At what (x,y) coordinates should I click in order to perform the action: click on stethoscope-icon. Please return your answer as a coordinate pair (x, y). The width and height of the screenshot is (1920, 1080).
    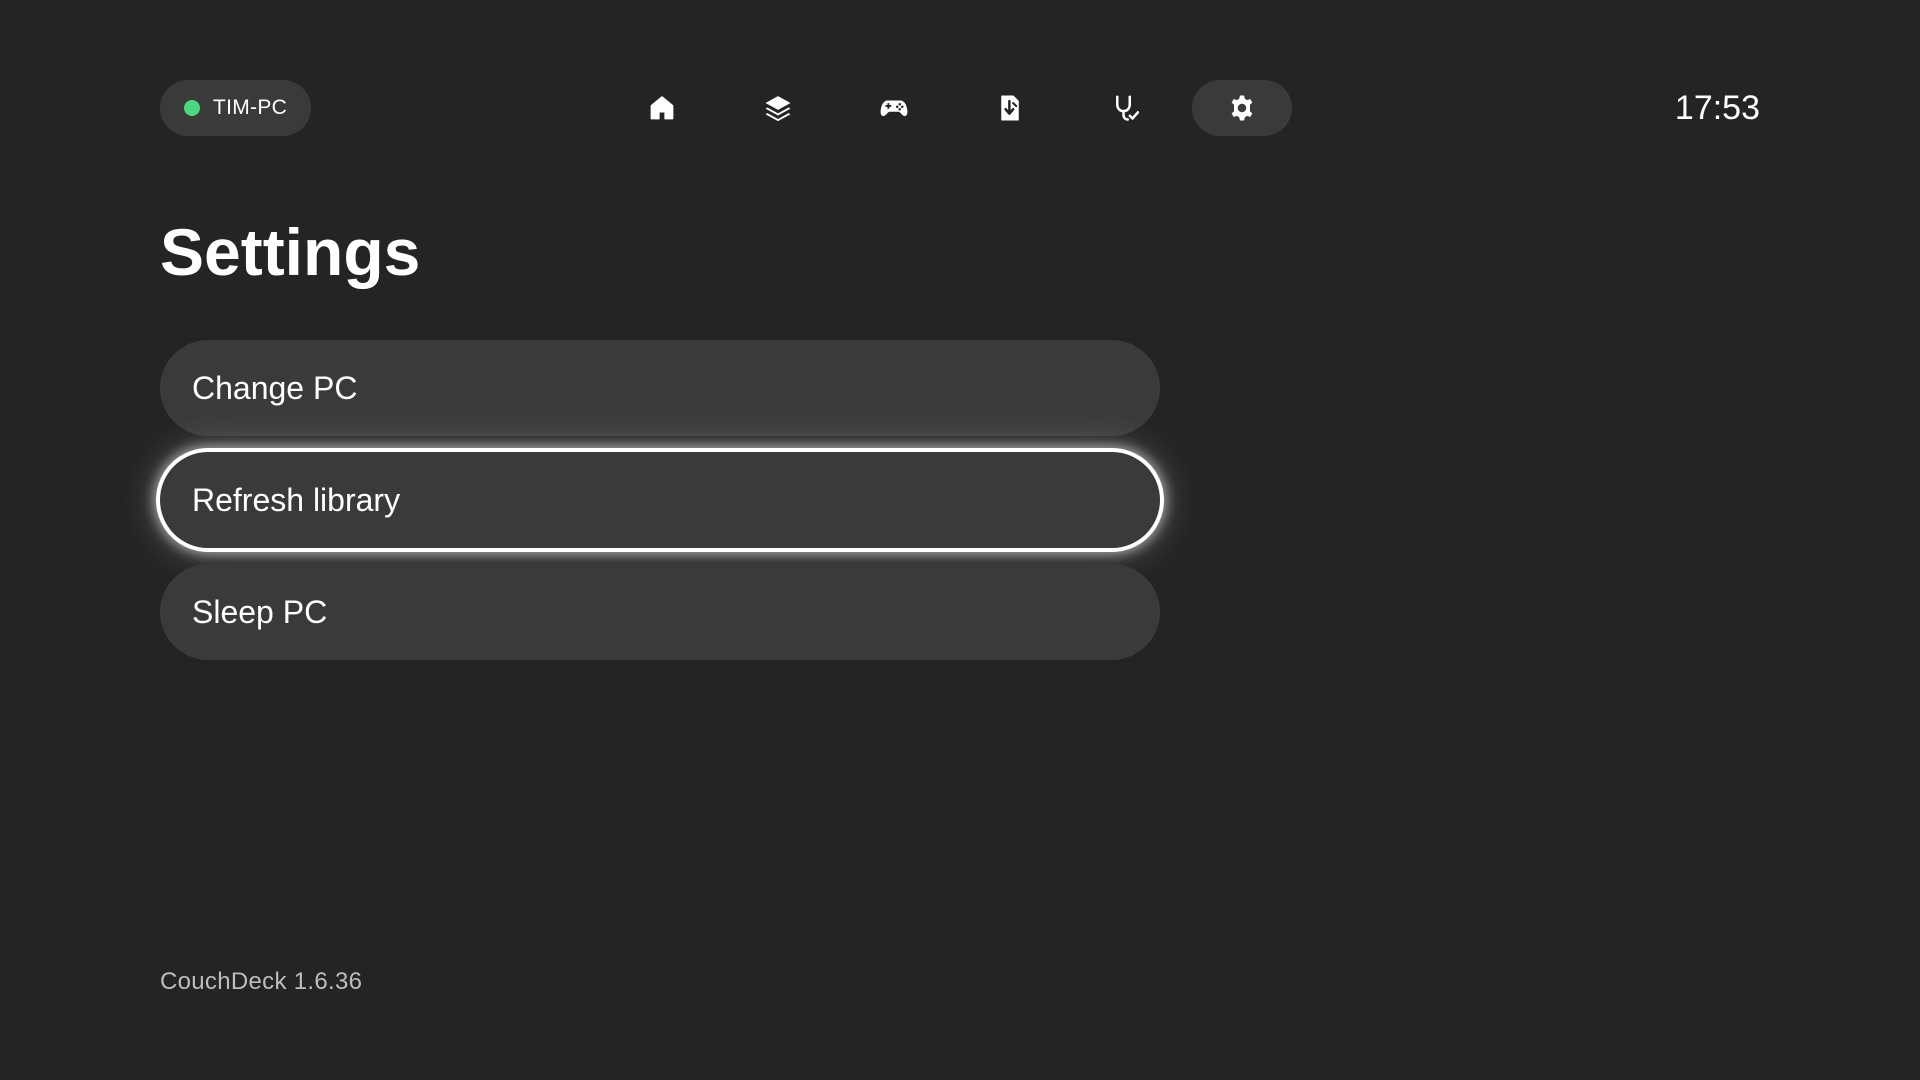
    Looking at the image, I should click on (1126, 108).